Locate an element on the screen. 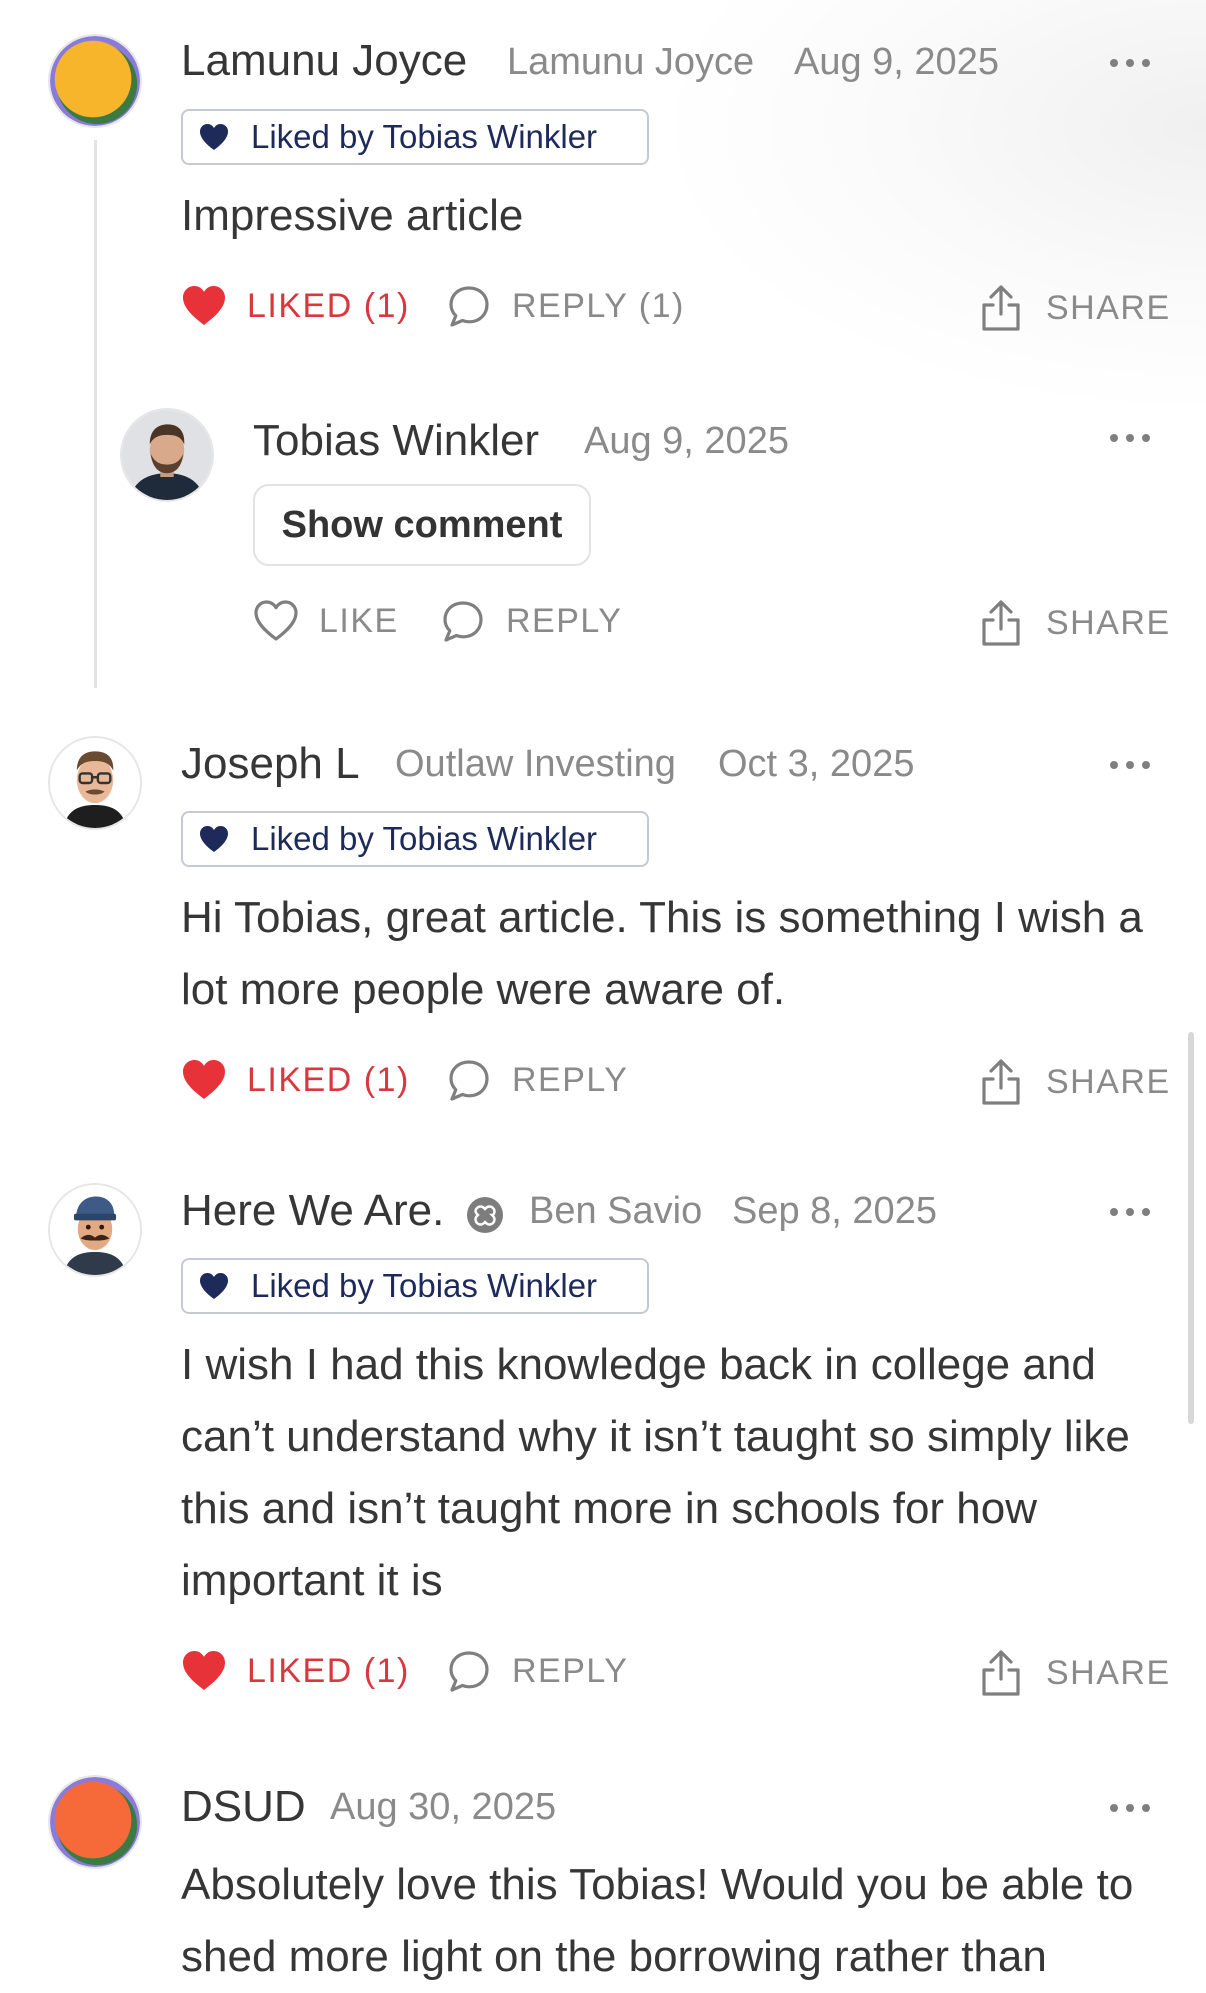 This screenshot has height=1993, width=1206. badge-icon is located at coordinates (485, 1215).